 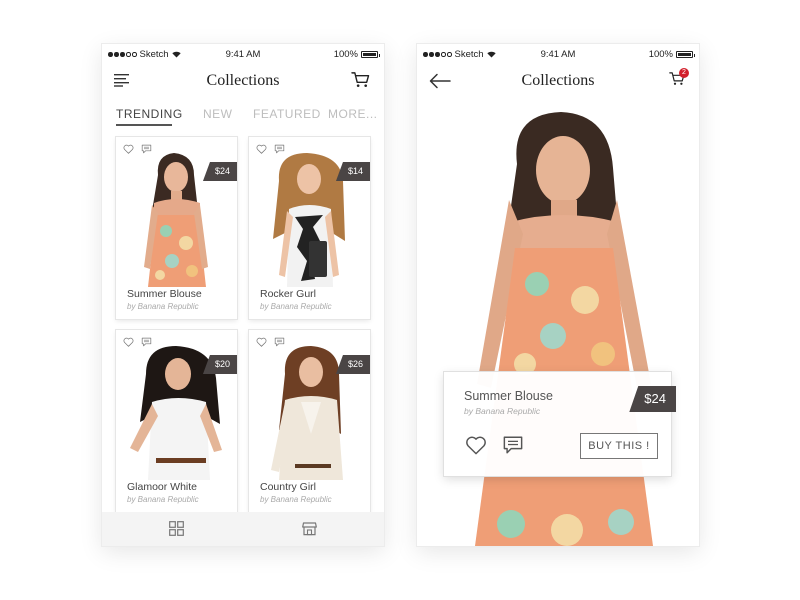 I want to click on active-tab-indicator, so click(x=144, y=125).